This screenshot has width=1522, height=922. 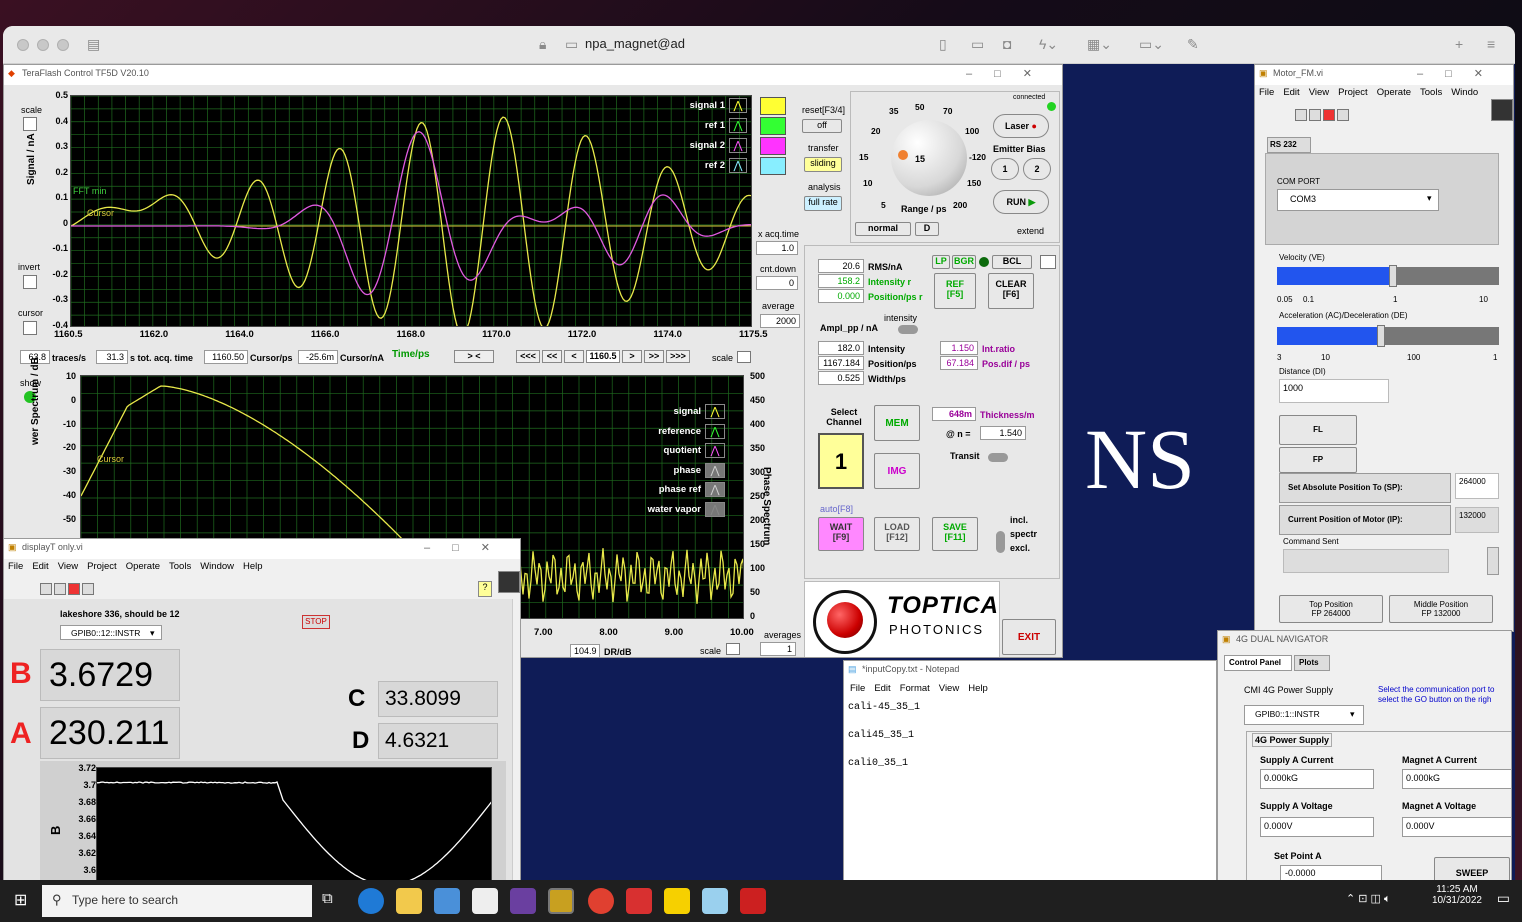 I want to click on nav-button: <<<, so click(x=528, y=356).